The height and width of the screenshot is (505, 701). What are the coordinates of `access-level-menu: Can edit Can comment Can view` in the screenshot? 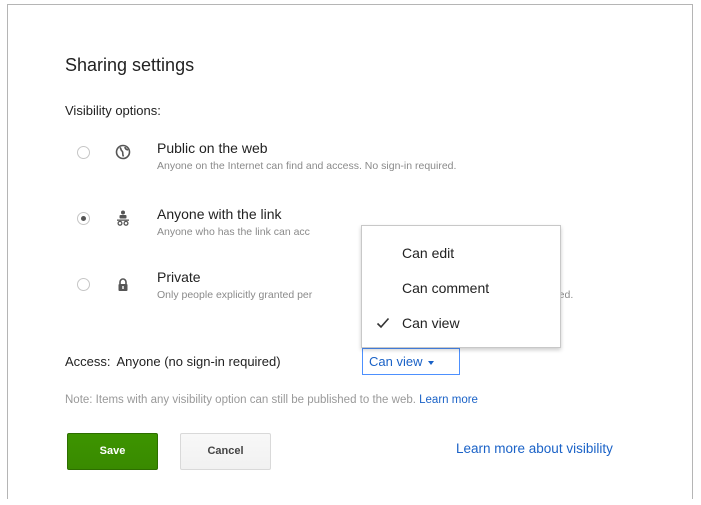 It's located at (461, 286).